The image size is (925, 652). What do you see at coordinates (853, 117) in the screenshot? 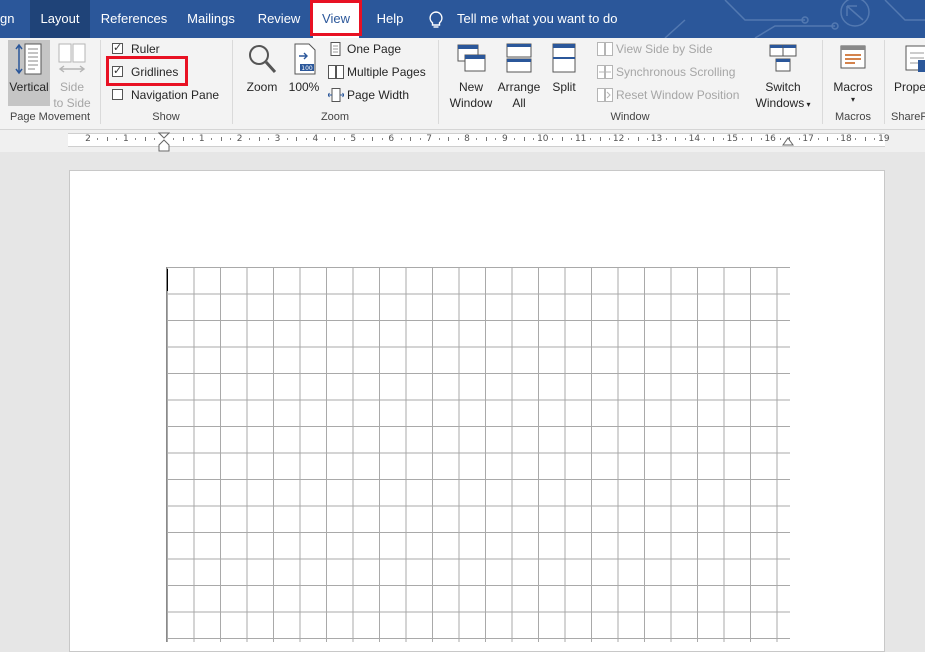
I see `group-label-macros: Macros` at bounding box center [853, 117].